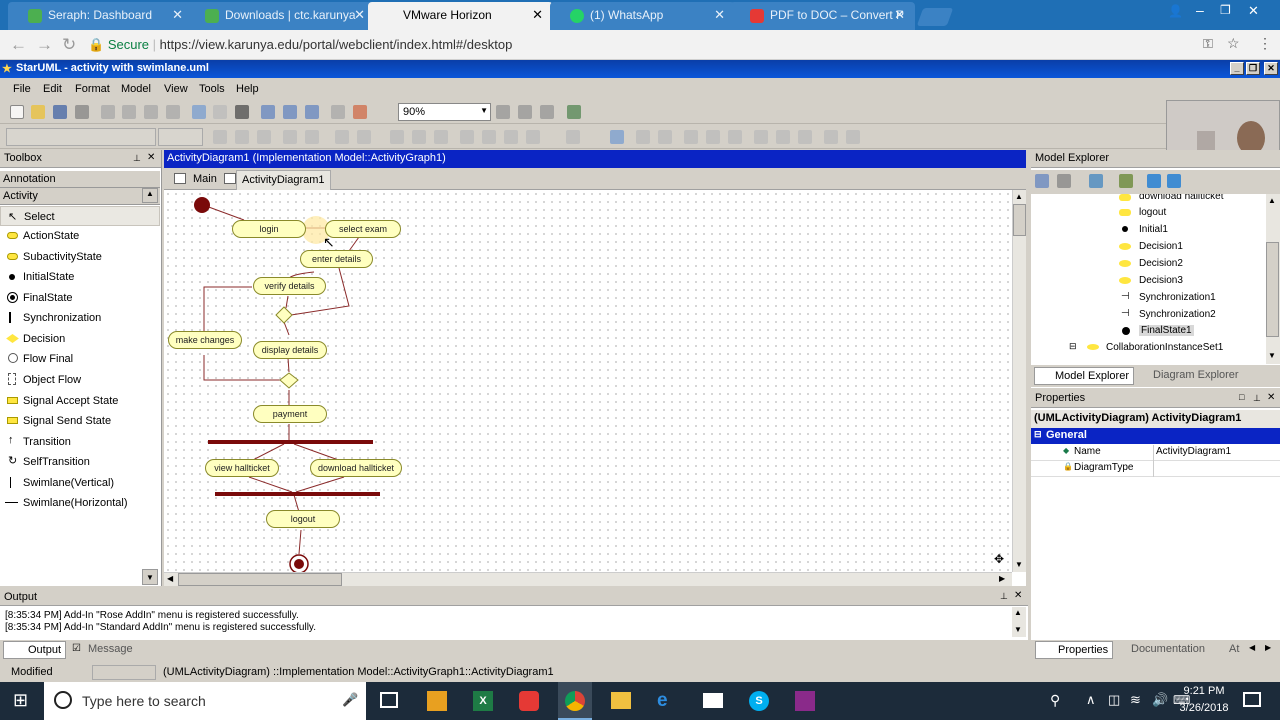  Describe the element at coordinates (338, 112) in the screenshot. I see `refresh-icon` at that location.